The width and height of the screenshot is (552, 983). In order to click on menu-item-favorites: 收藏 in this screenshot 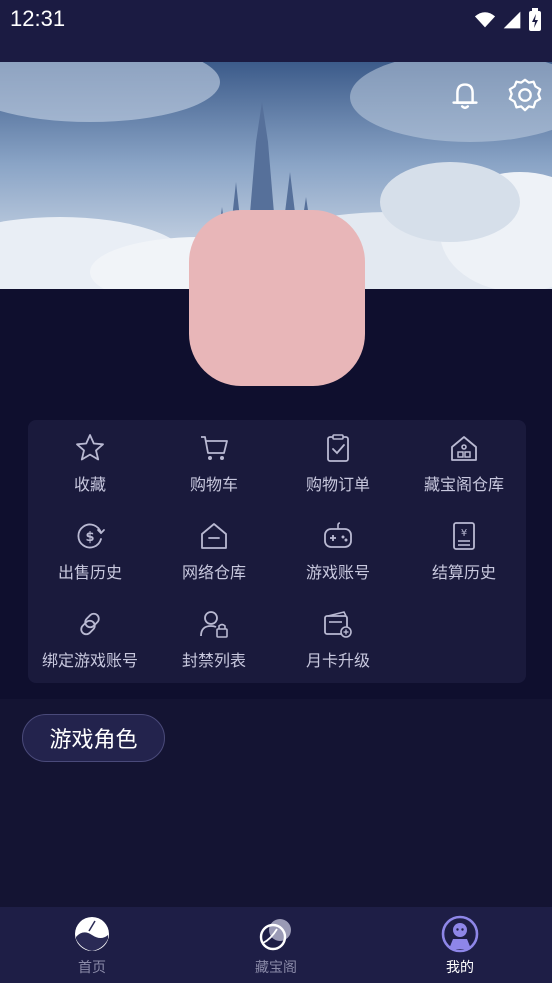, I will do `click(90, 460)`.